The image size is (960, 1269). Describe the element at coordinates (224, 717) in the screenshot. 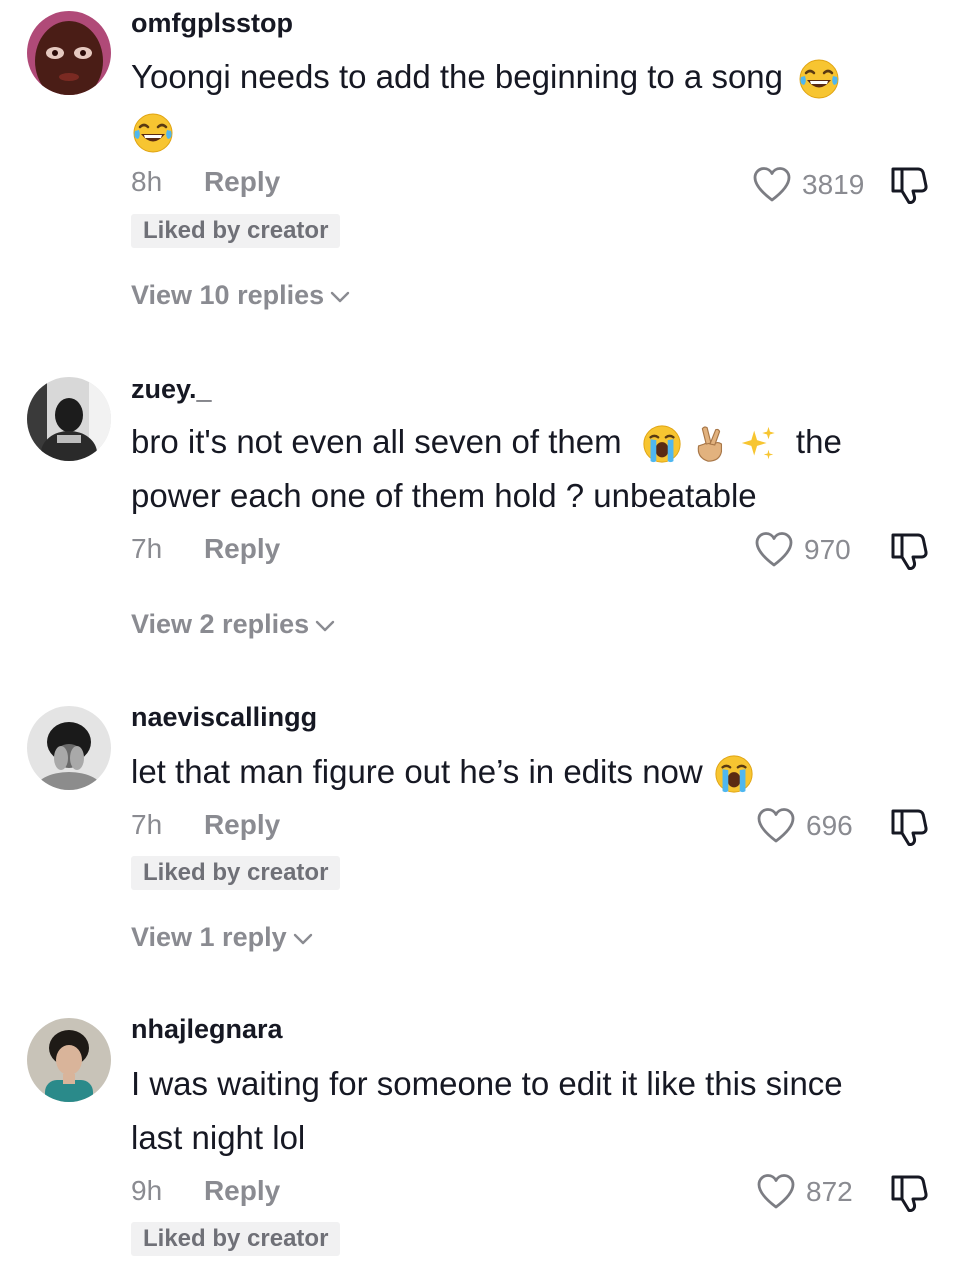

I see `username: naeviscallingg` at that location.